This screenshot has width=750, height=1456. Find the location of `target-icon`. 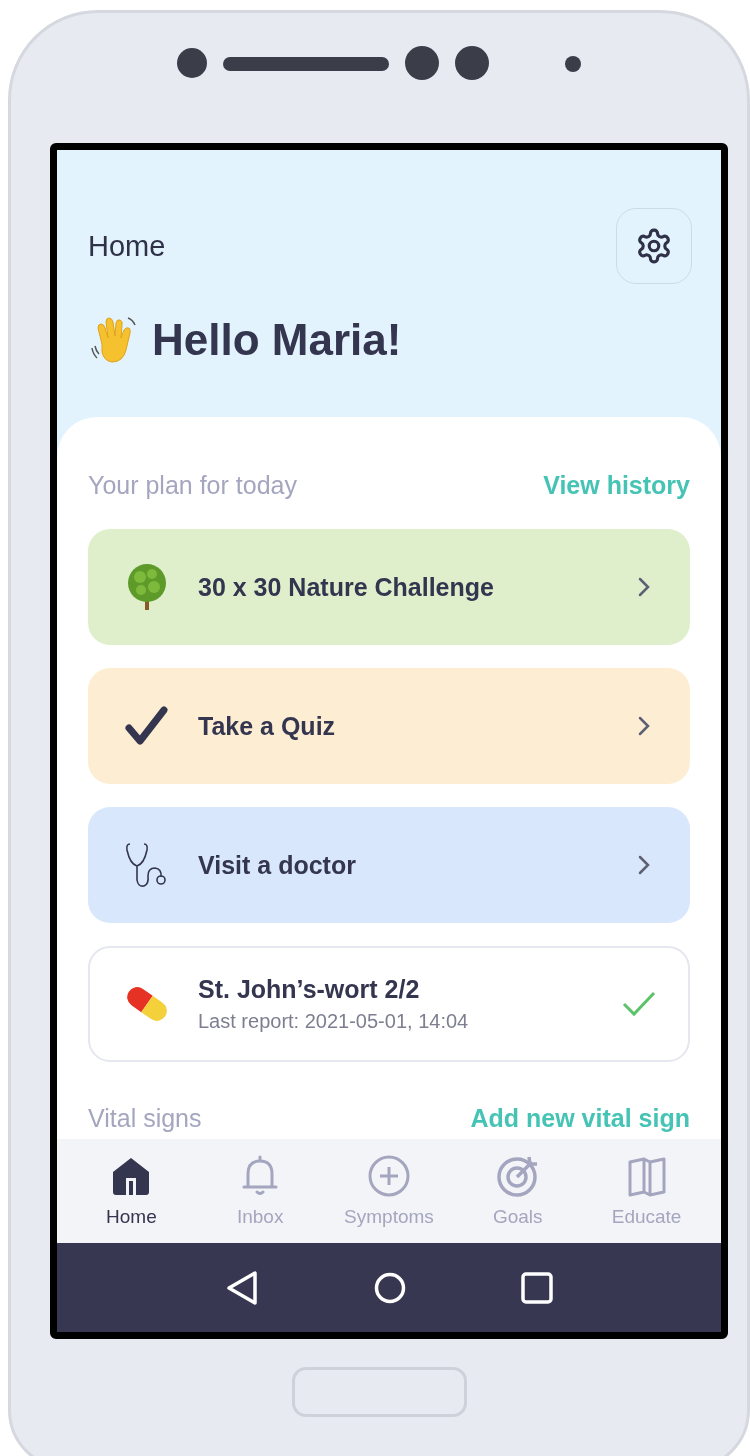

target-icon is located at coordinates (517, 1176).